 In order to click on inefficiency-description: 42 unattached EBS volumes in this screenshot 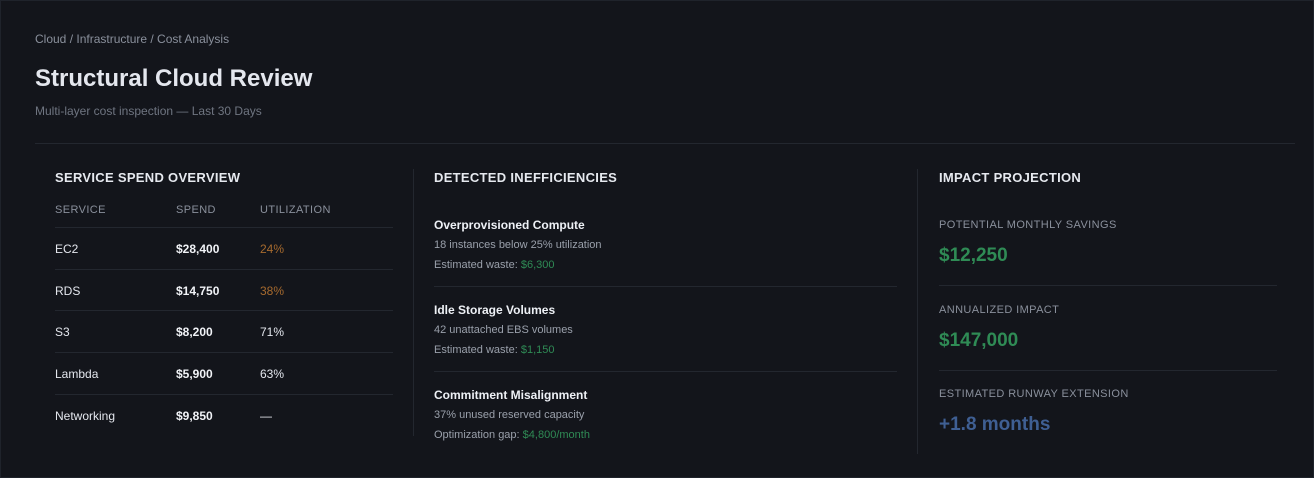, I will do `click(503, 330)`.